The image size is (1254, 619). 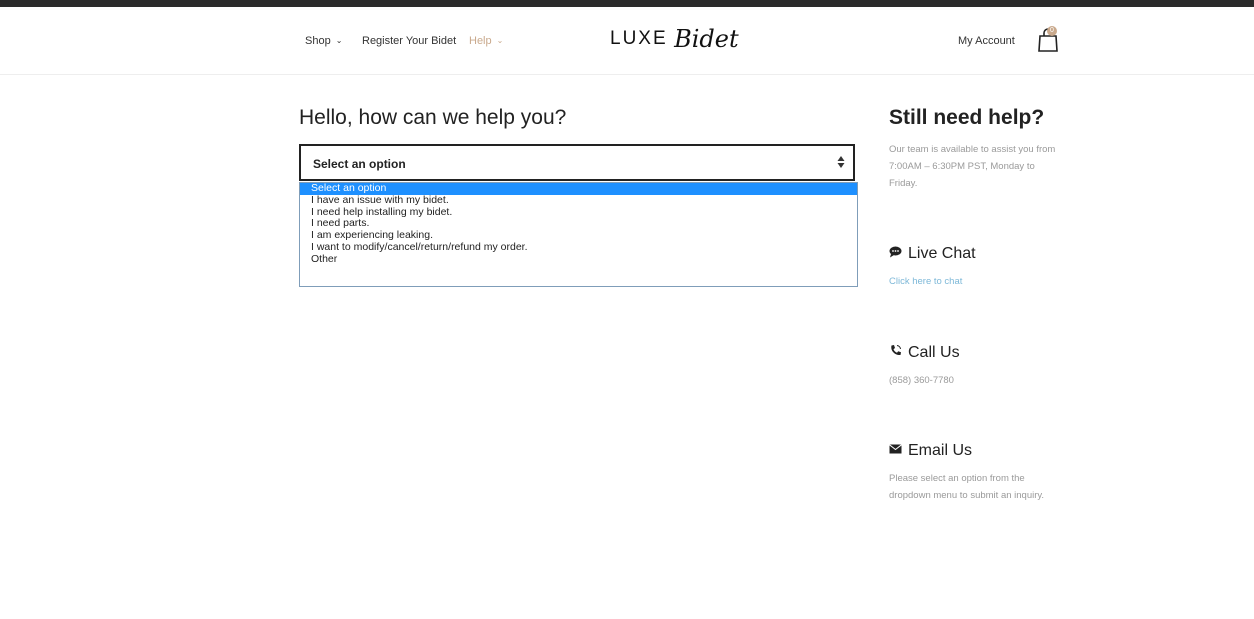 I want to click on email-us-heading: Email Us, so click(x=930, y=451).